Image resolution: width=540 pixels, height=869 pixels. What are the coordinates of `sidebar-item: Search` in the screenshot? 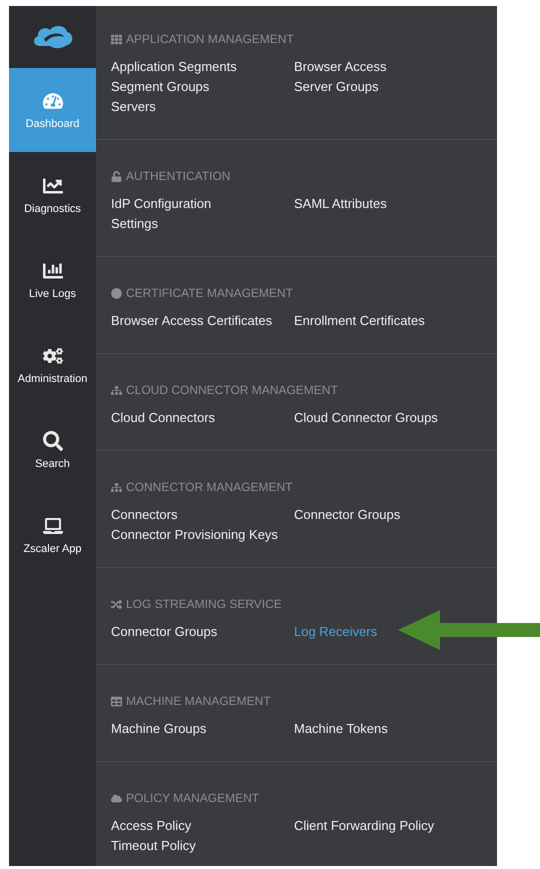 It's located at (52, 450).